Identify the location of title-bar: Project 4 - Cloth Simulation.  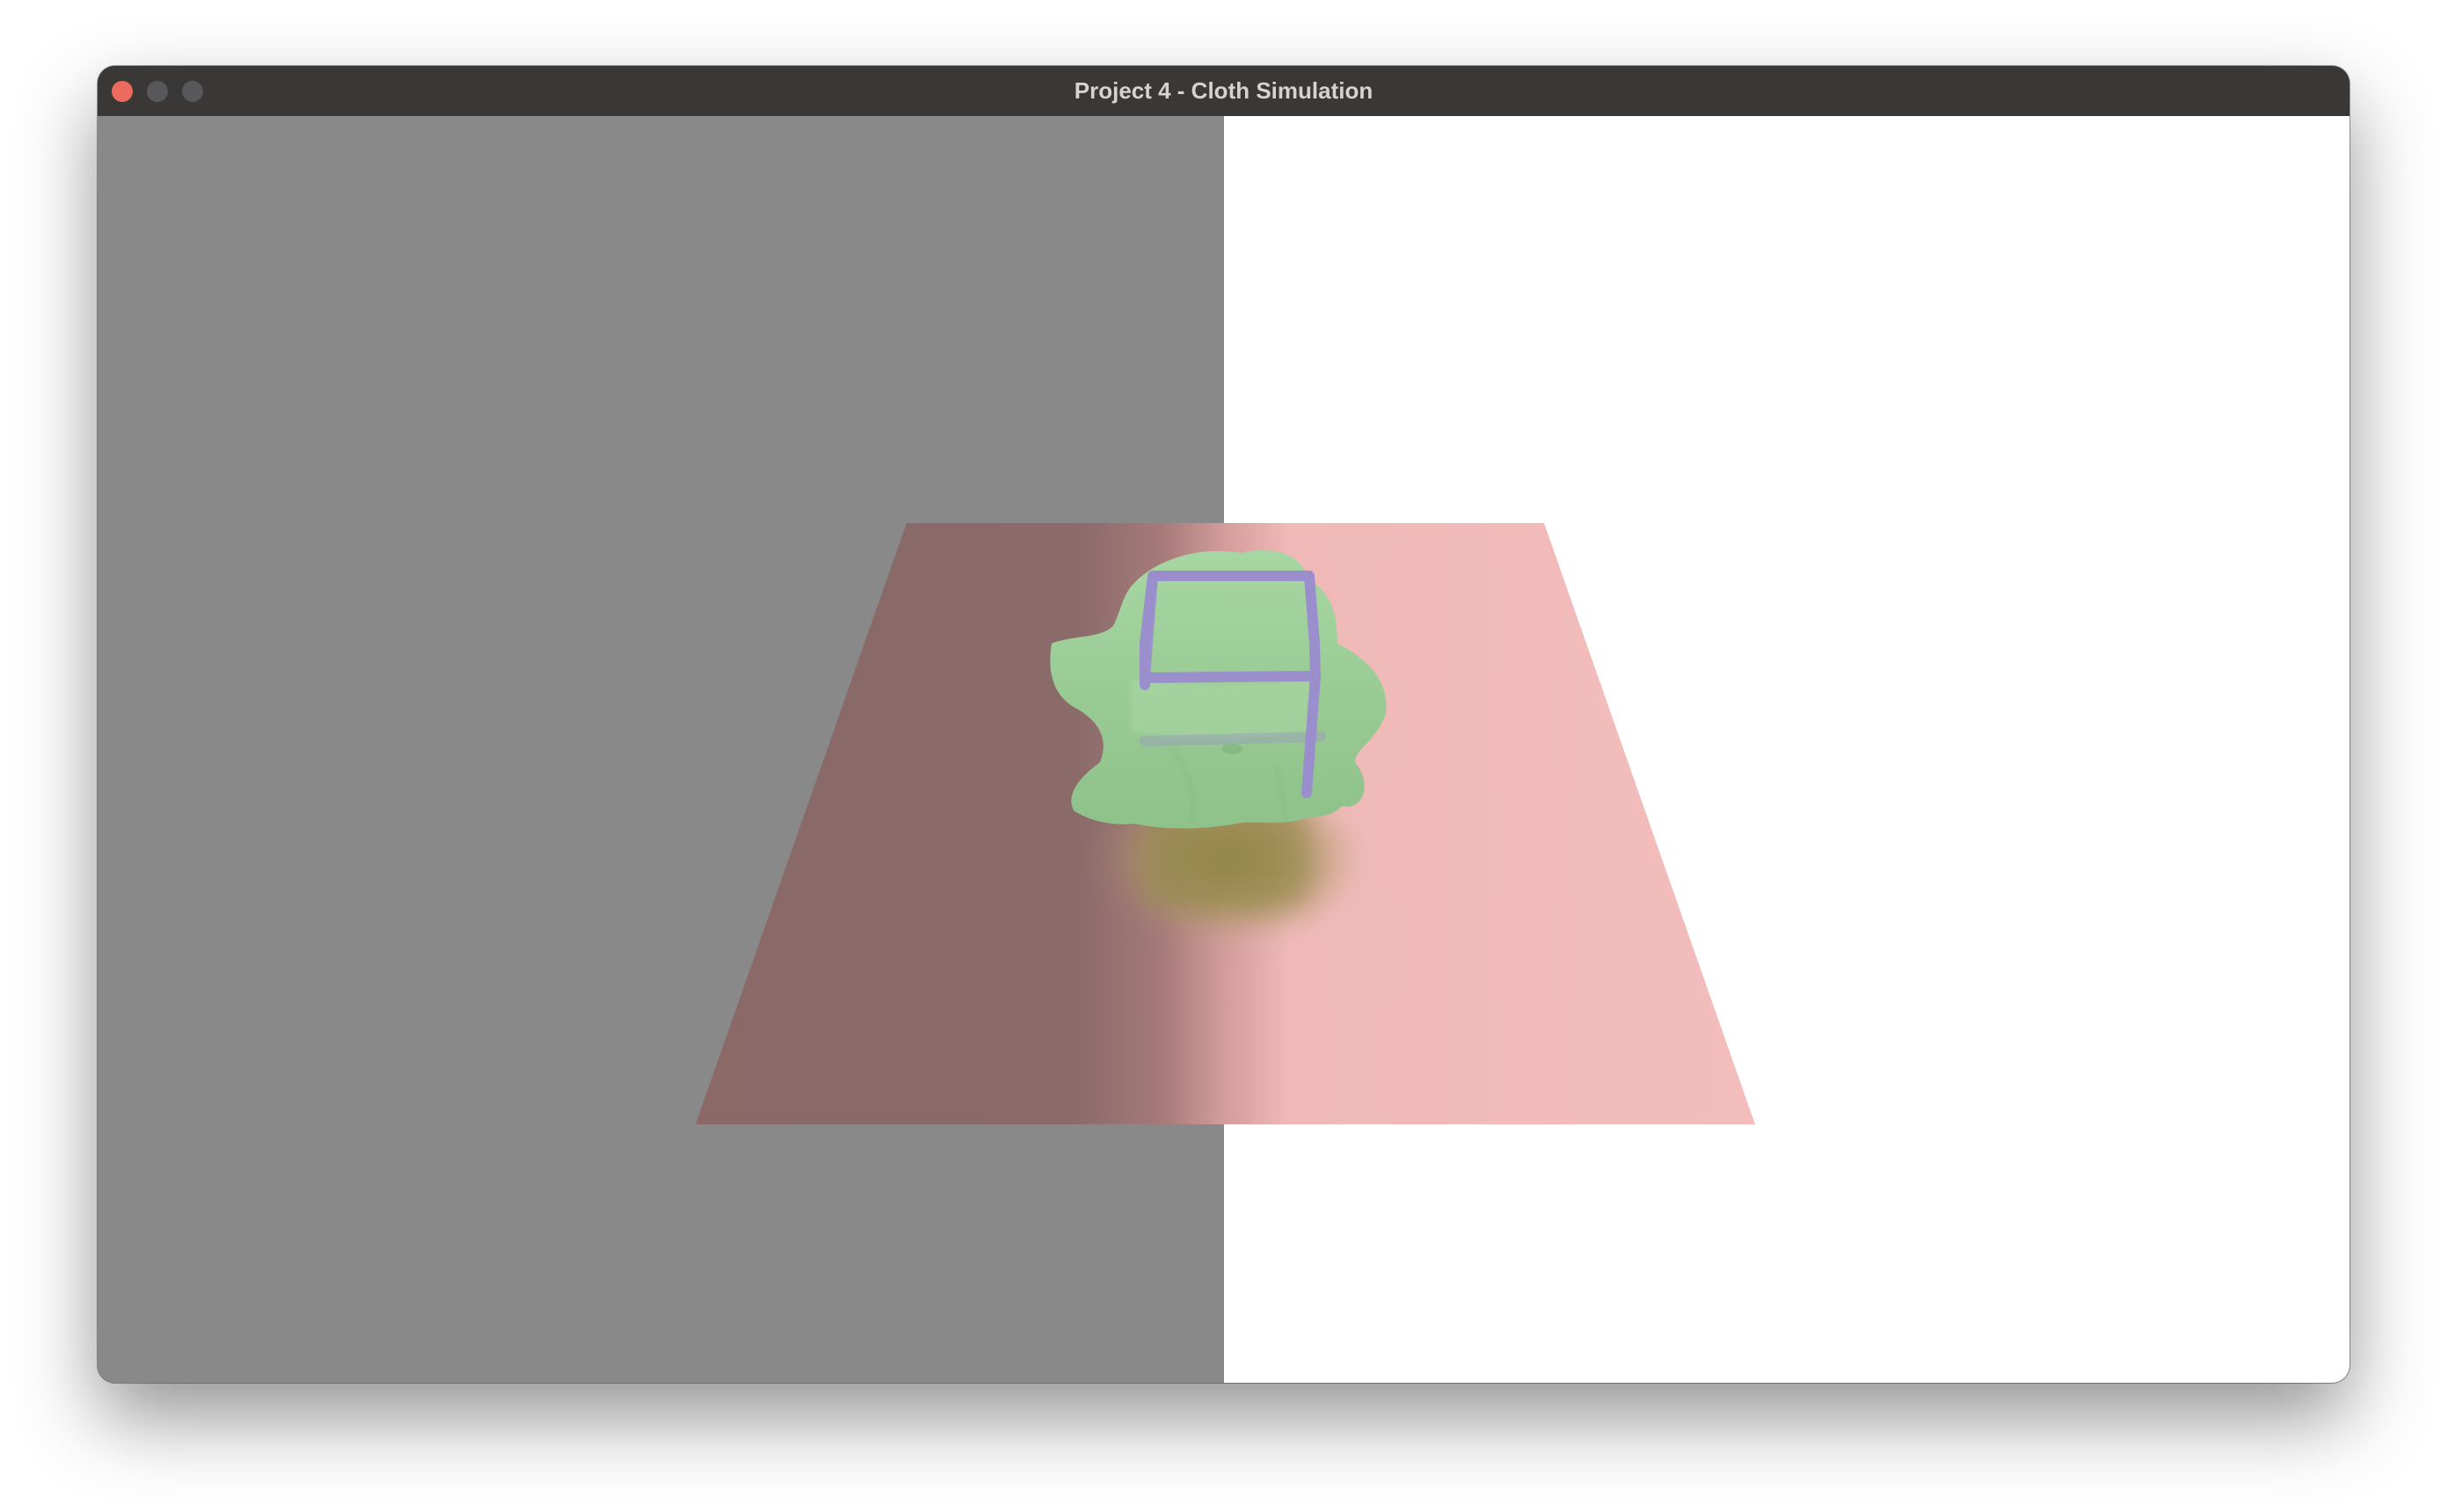
(1224, 91).